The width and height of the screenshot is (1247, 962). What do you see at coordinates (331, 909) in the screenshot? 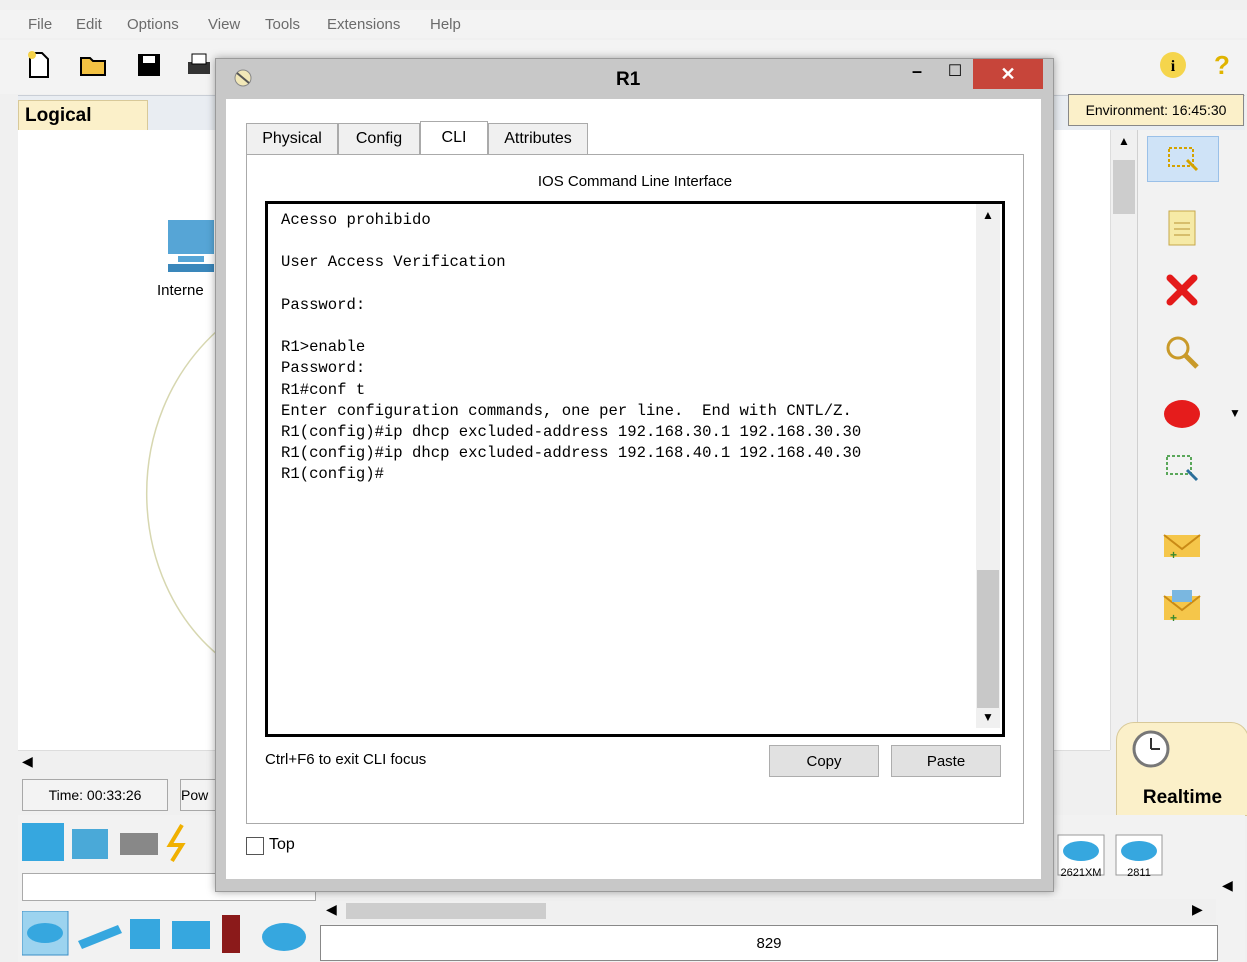
I see `palette-scroll-left-icon: ◀` at bounding box center [331, 909].